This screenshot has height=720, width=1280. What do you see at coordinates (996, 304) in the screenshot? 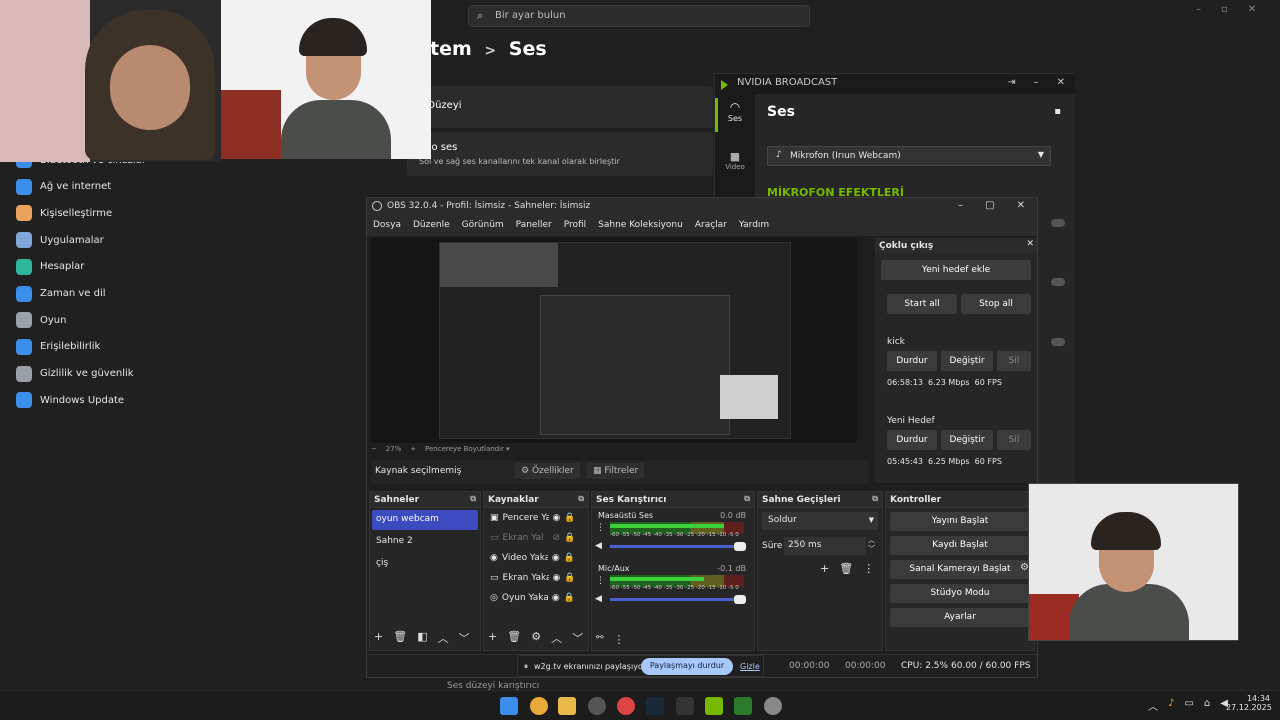
I see `stop-all-button: Stop all` at bounding box center [996, 304].